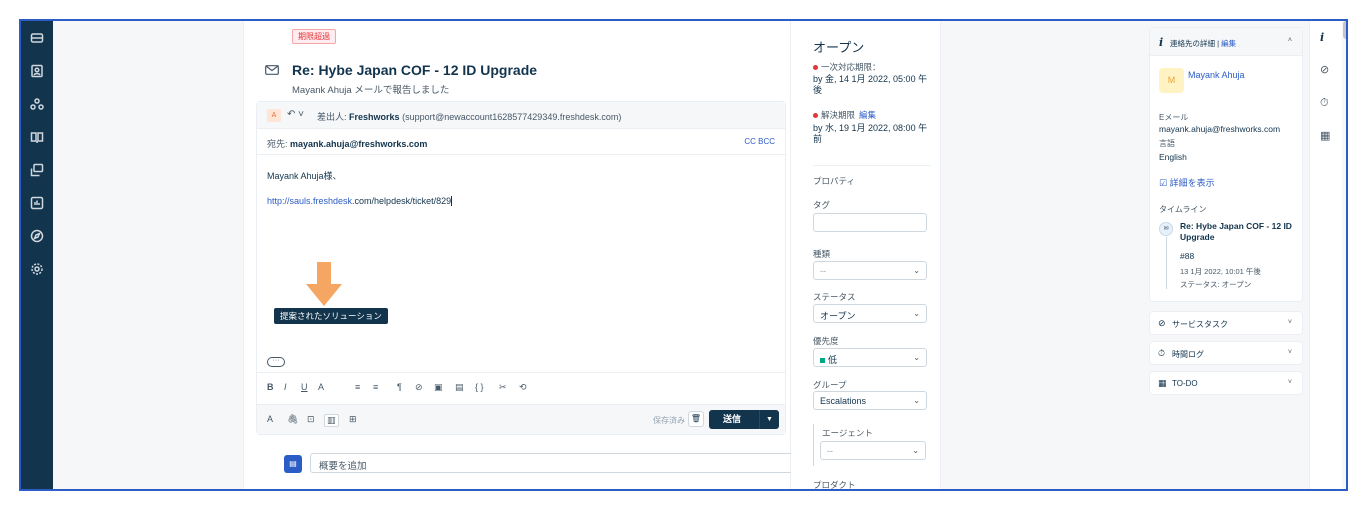 The height and width of the screenshot is (509, 1367). Describe the element at coordinates (822, 361) in the screenshot. I see `priority-low-icon` at that location.